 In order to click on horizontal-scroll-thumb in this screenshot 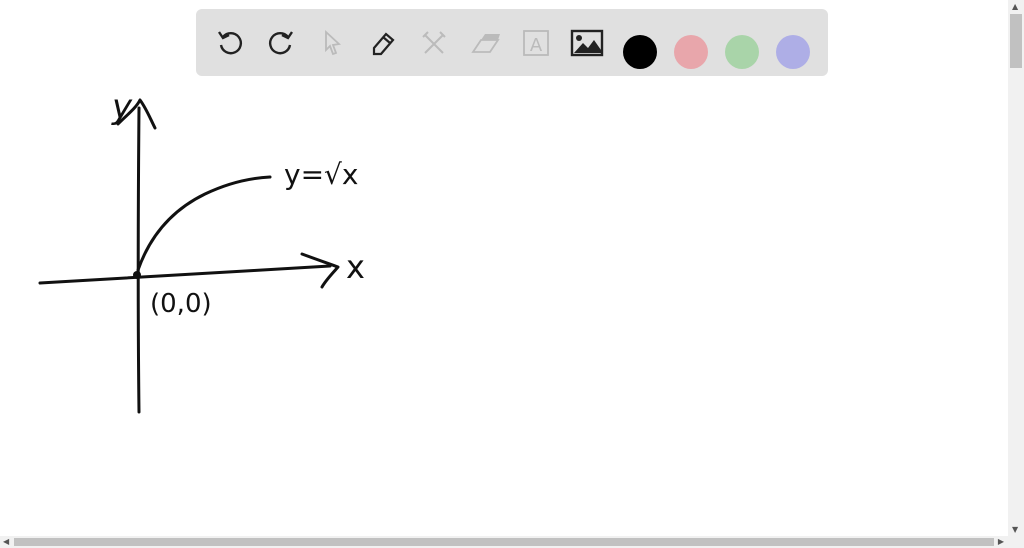, I will do `click(504, 542)`.